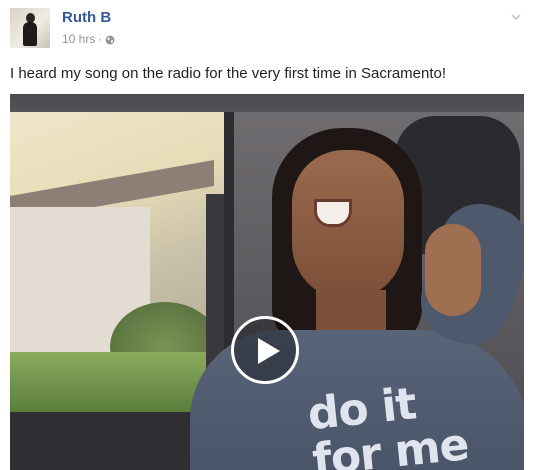 This screenshot has height=470, width=534. Describe the element at coordinates (269, 351) in the screenshot. I see `play-icon` at that location.